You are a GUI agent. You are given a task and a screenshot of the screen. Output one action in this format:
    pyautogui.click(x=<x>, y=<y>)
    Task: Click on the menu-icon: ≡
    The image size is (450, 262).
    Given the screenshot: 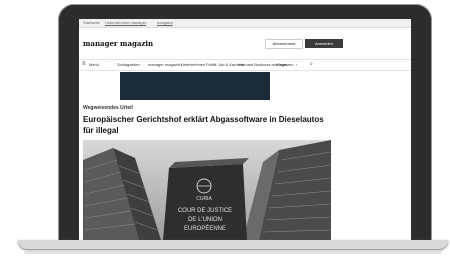 What is the action you would take?
    pyautogui.click(x=84, y=64)
    